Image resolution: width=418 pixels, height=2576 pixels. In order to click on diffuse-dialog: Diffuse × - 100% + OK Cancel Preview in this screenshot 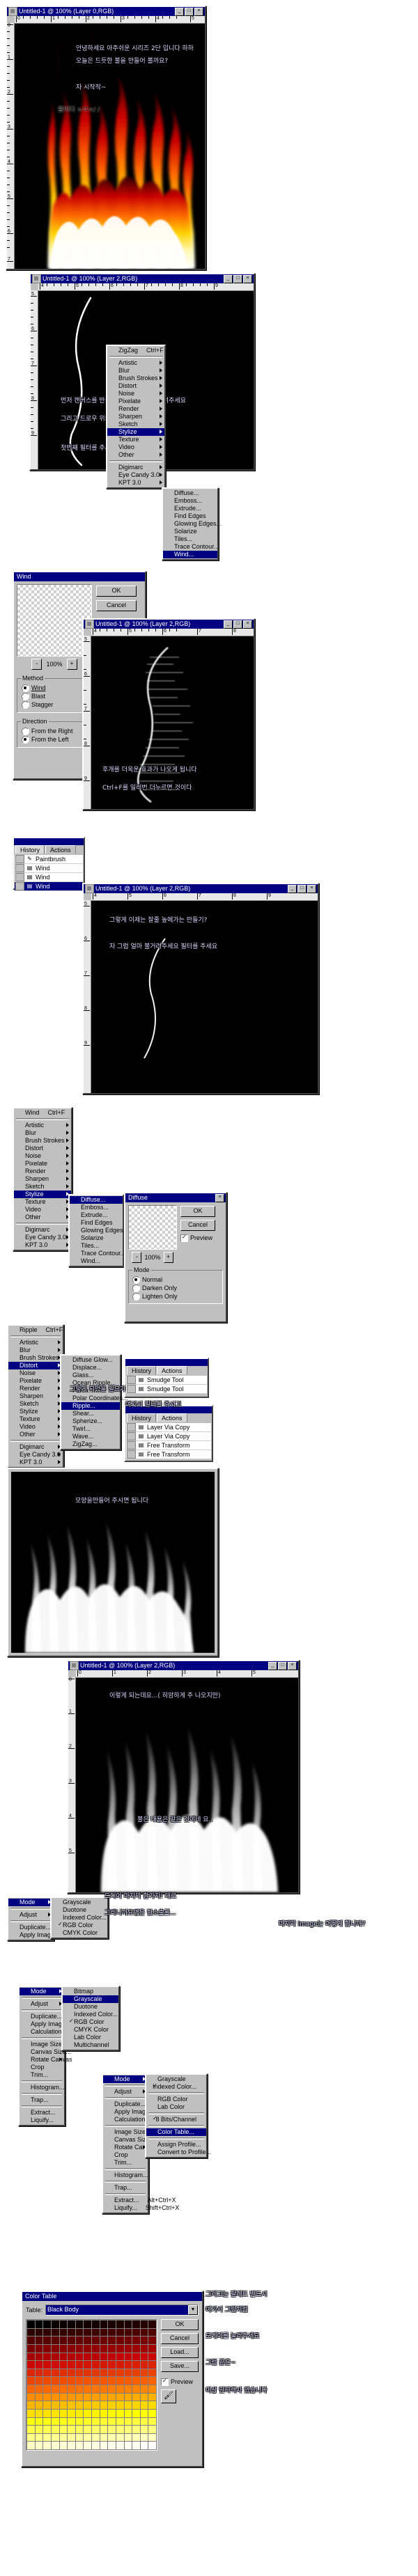, I will do `click(175, 1257)`.